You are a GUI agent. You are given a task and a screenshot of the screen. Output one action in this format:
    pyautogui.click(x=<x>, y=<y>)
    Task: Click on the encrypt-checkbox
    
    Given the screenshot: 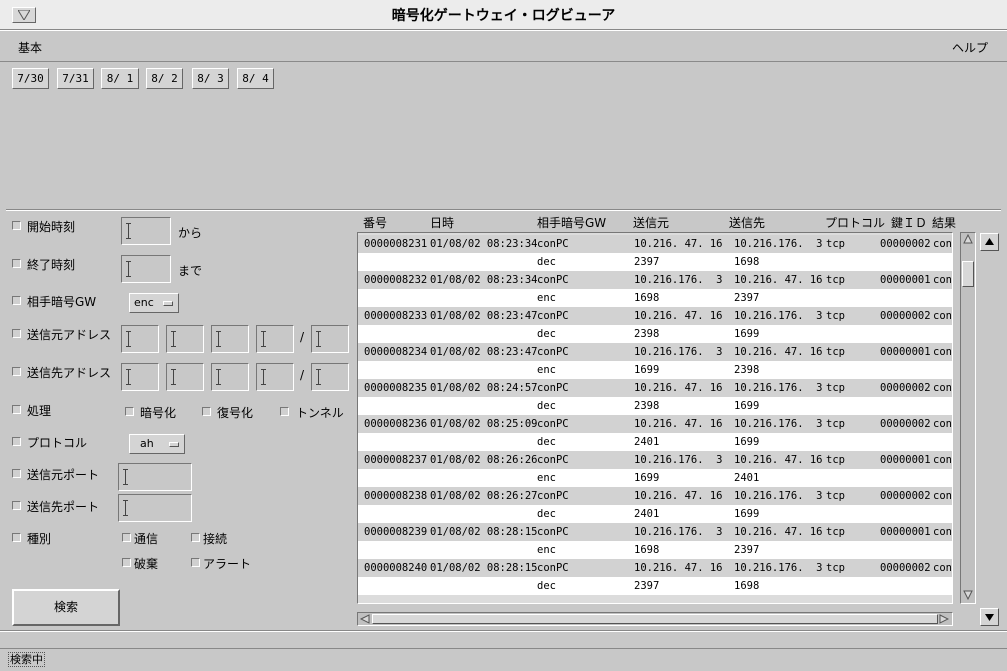 What is the action you would take?
    pyautogui.click(x=129, y=411)
    